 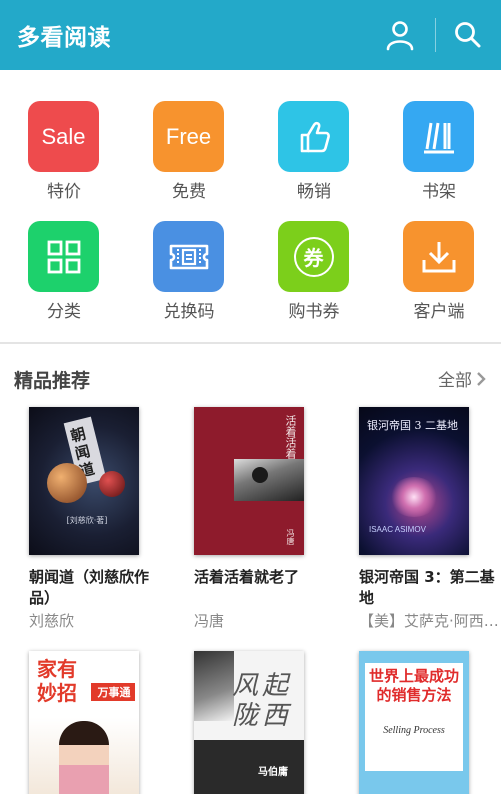 I want to click on free-tile-text: Free, so click(x=188, y=136).